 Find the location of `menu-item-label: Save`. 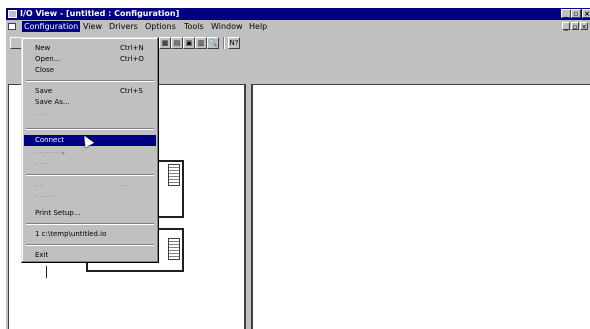

menu-item-label: Save is located at coordinates (44, 91).